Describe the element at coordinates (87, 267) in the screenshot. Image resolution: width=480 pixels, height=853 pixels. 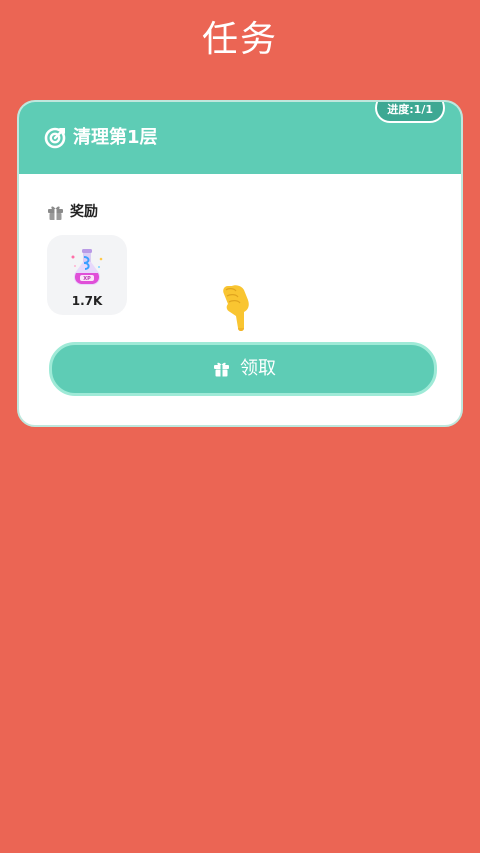
I see `potion-icon: XP` at that location.